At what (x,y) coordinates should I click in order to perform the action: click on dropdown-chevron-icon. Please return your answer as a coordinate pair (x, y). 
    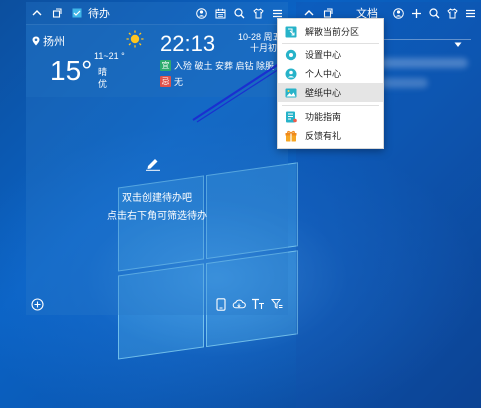
    Looking at the image, I should click on (458, 44).